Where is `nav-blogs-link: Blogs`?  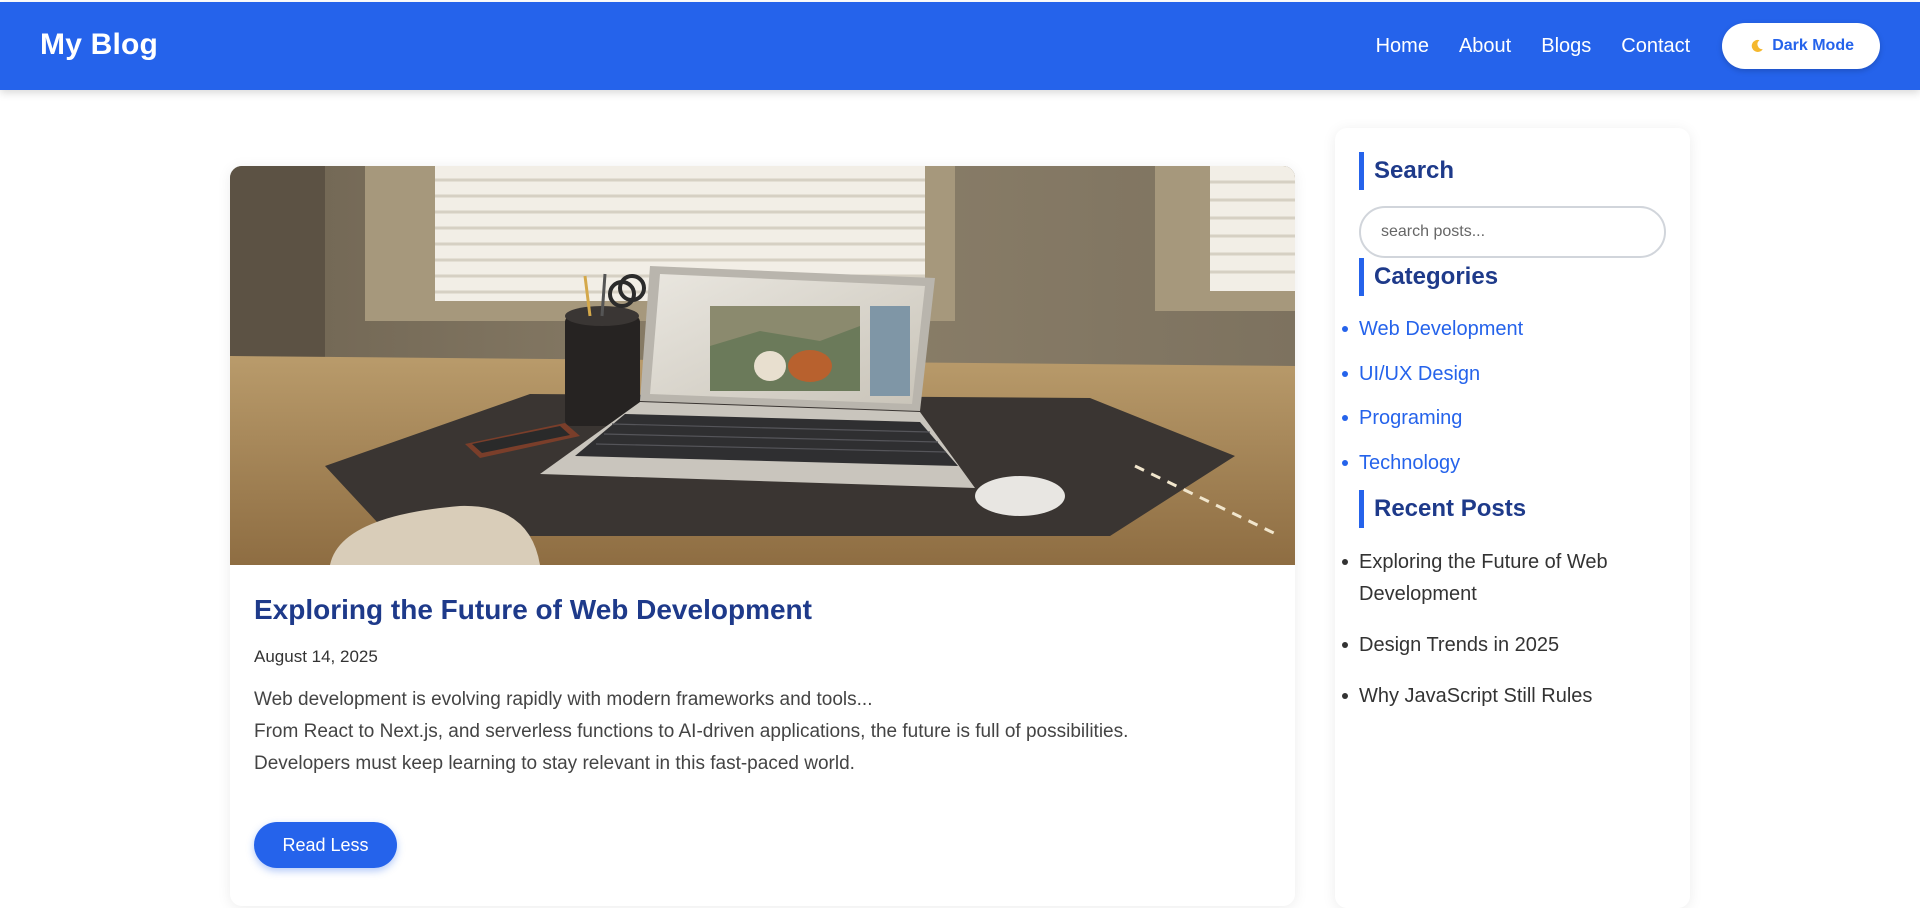 nav-blogs-link: Blogs is located at coordinates (1566, 46).